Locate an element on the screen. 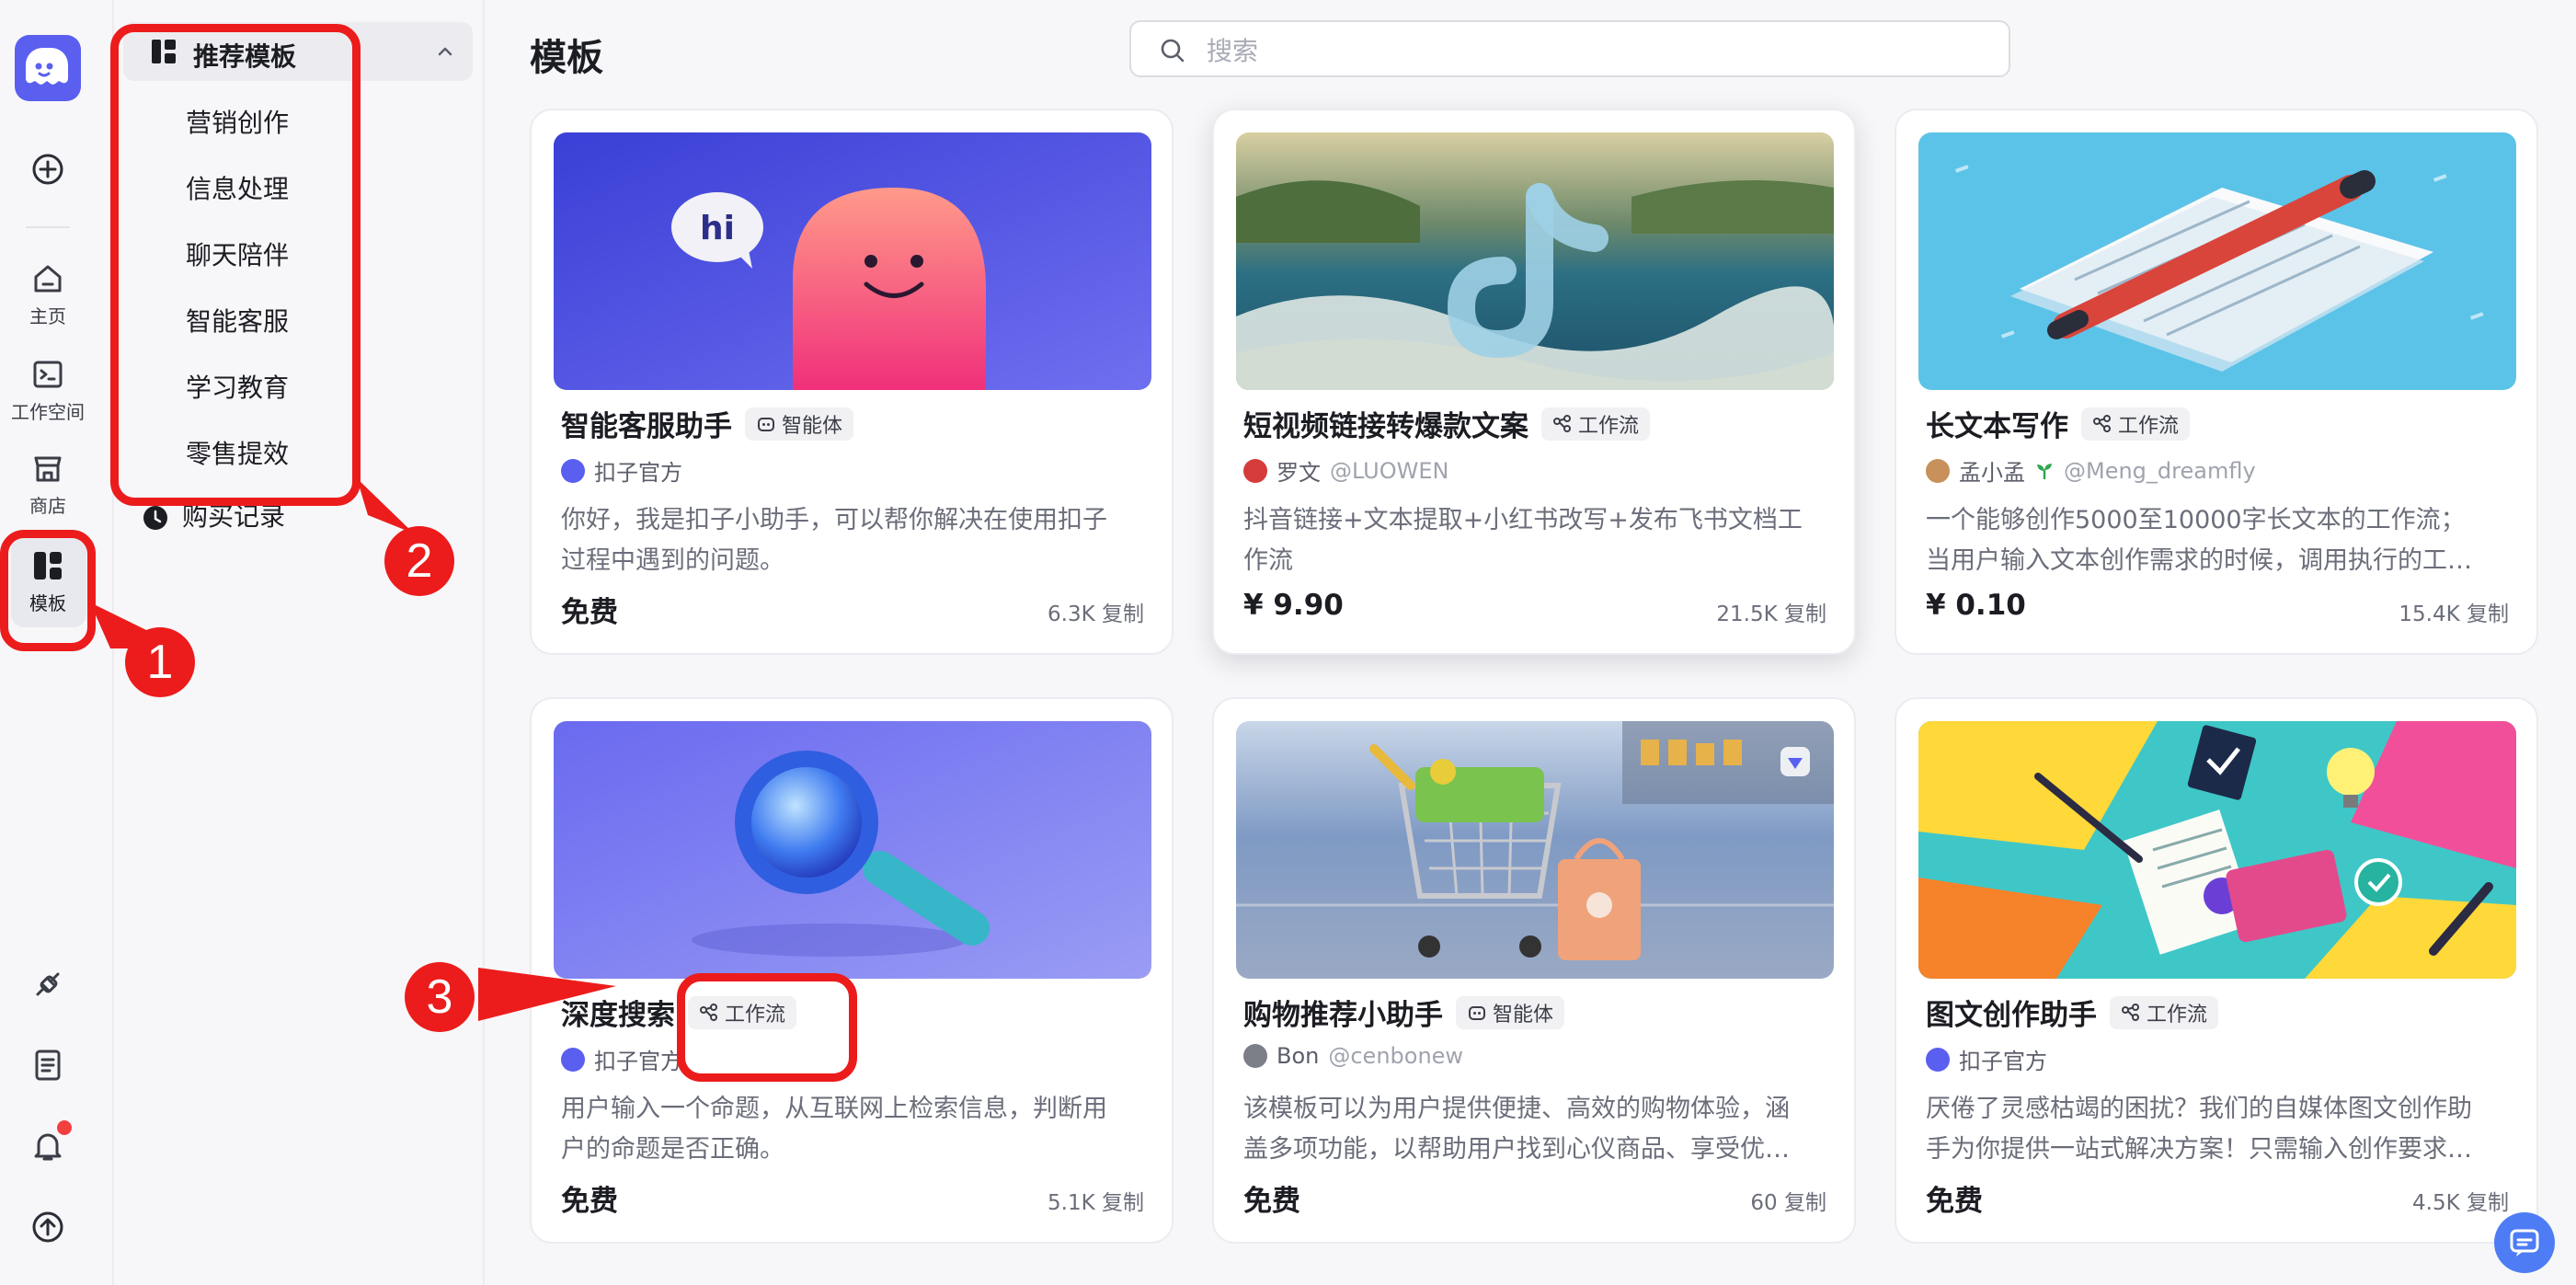 The image size is (2576, 1285). create-button is located at coordinates (48, 169).